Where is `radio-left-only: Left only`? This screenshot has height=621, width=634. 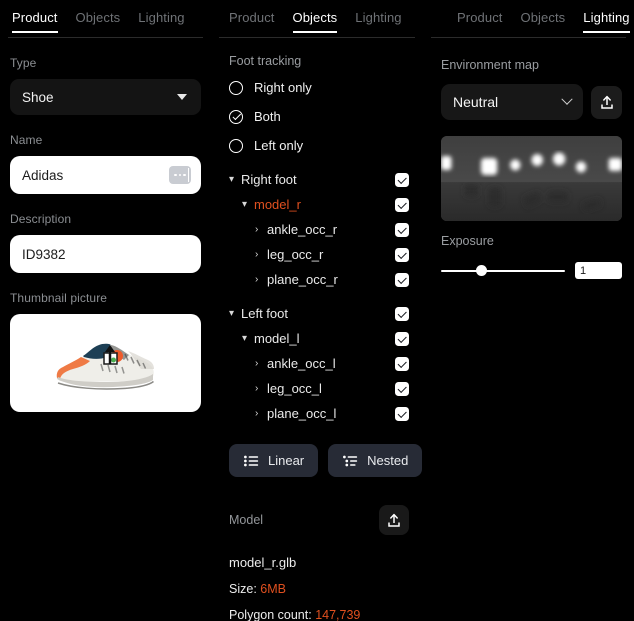 radio-left-only: Left only is located at coordinates (319, 145).